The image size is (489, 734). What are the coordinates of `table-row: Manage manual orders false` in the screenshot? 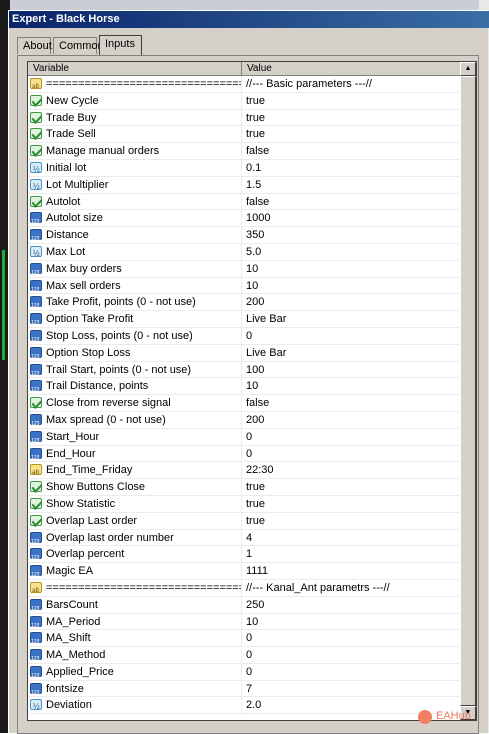 It's located at (244, 151).